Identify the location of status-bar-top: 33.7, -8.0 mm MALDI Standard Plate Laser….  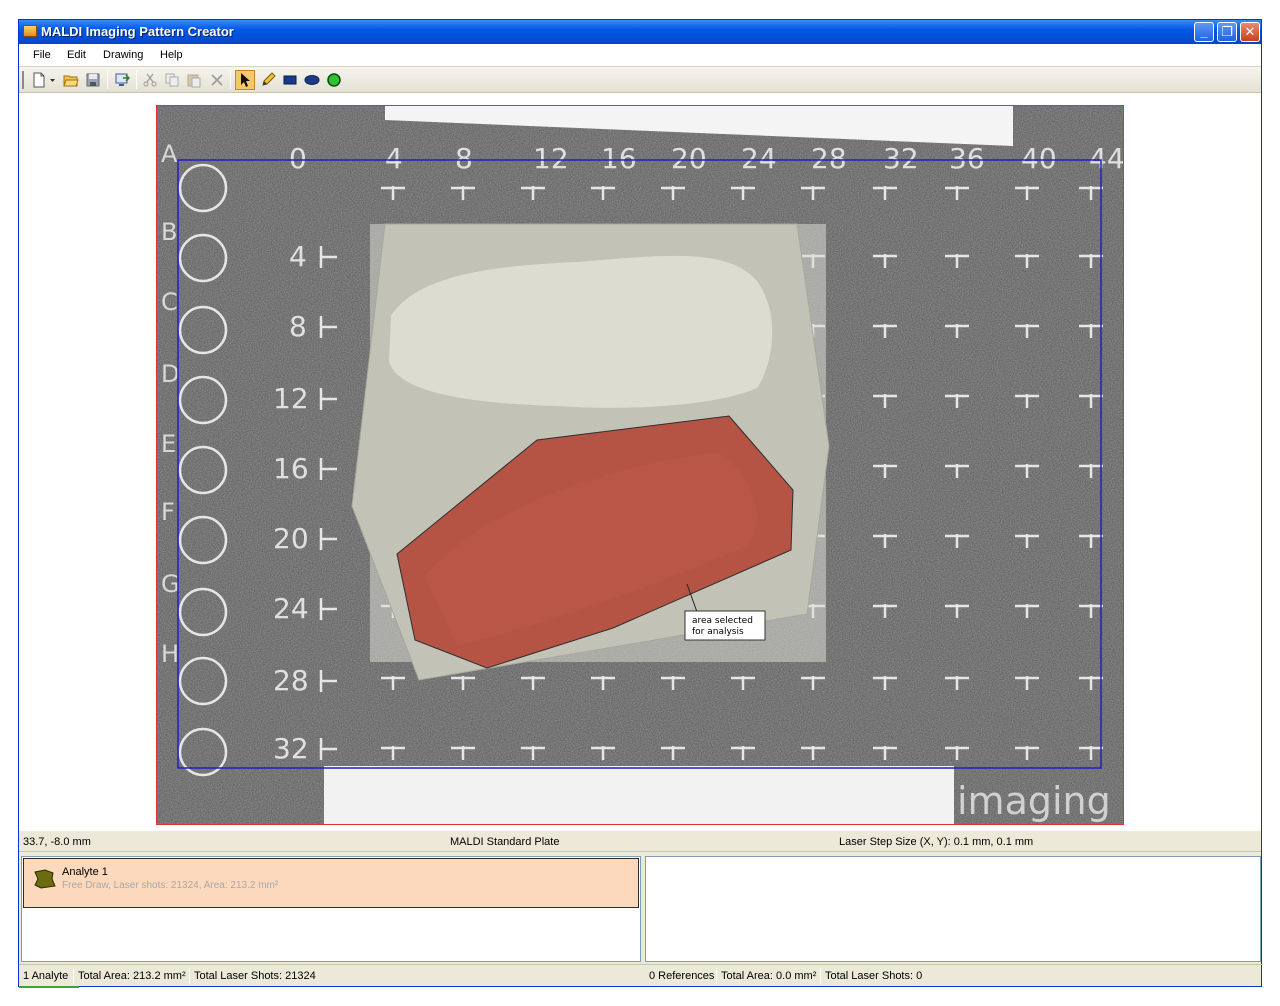
(640, 841).